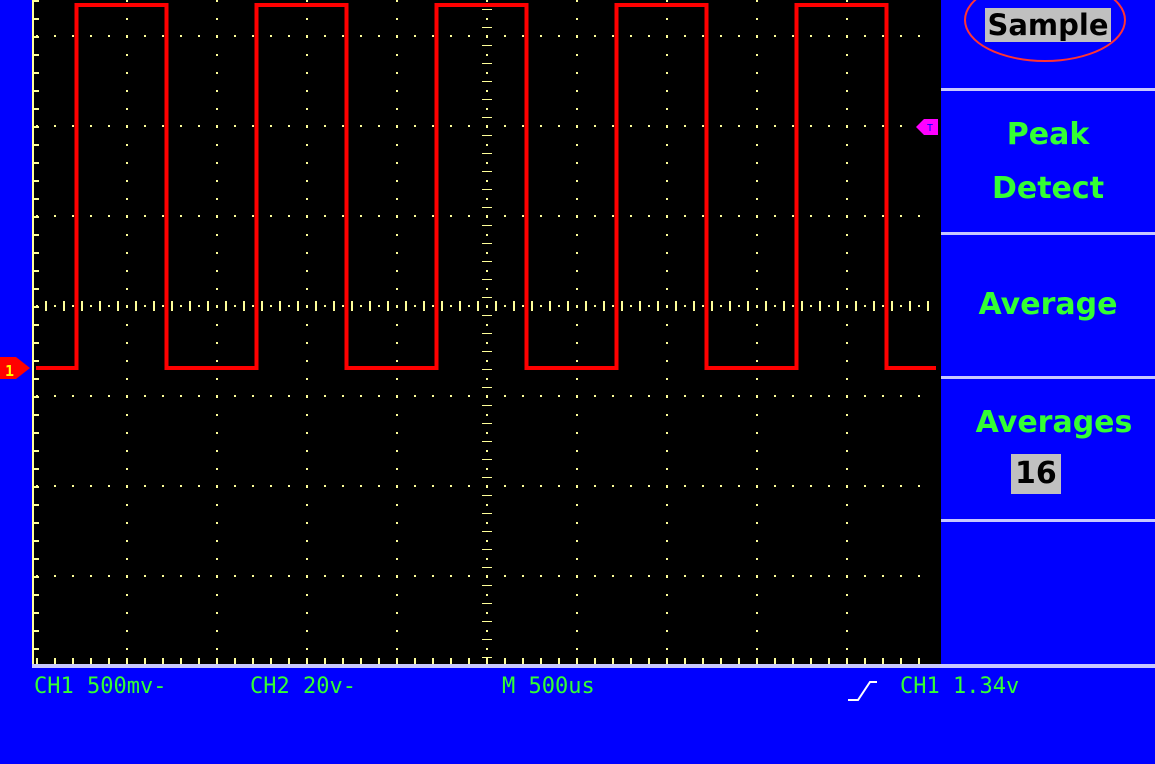 The image size is (1155, 764). Describe the element at coordinates (548, 686) in the screenshot. I see `timebase-readout: M 500us` at that location.